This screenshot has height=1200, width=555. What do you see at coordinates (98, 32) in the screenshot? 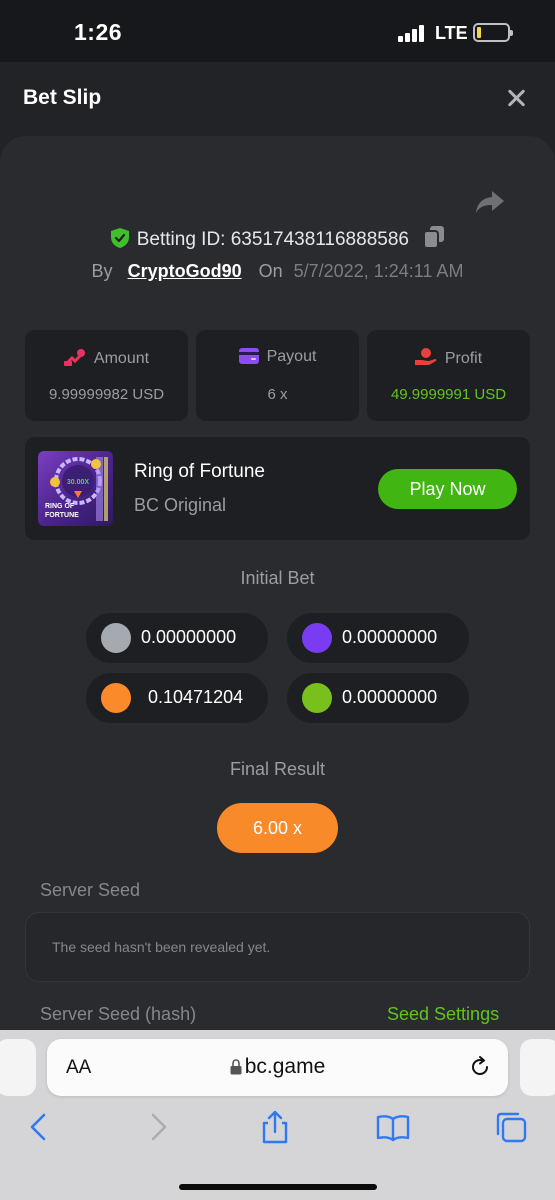
I see `status-time: 1:26` at bounding box center [98, 32].